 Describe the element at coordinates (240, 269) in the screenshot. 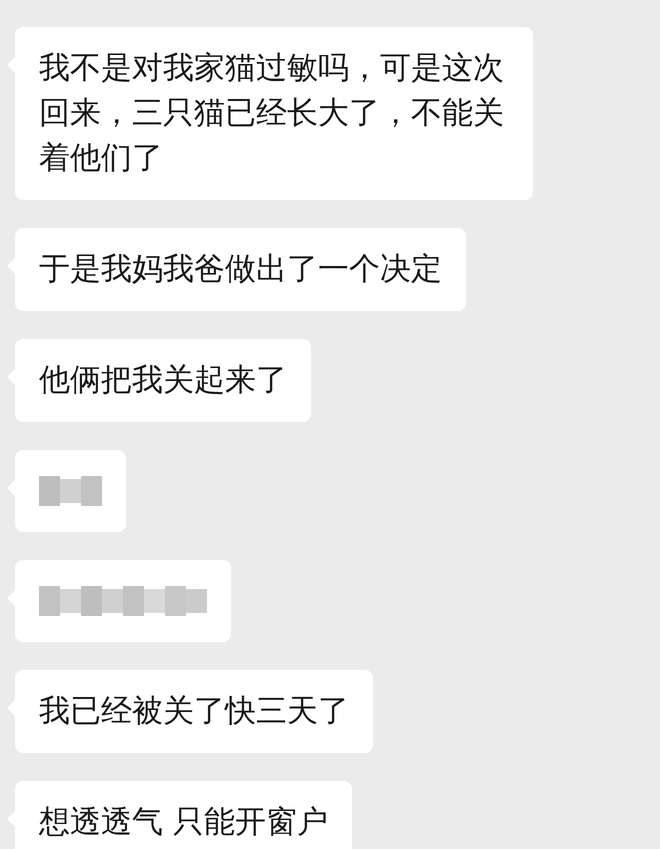

I see `message-bubble: 于是我妈我爸做出了一个决定` at that location.